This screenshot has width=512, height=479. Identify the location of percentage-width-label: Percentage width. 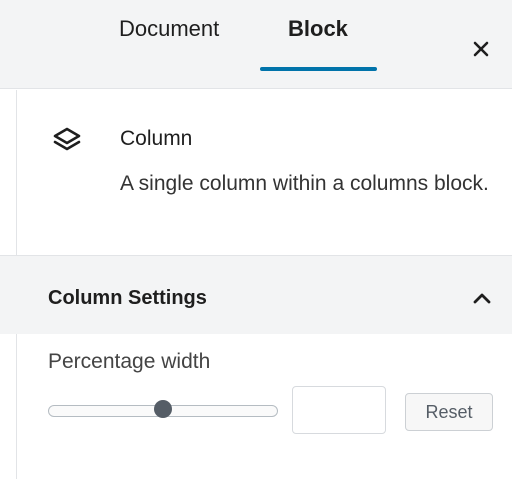
(129, 361).